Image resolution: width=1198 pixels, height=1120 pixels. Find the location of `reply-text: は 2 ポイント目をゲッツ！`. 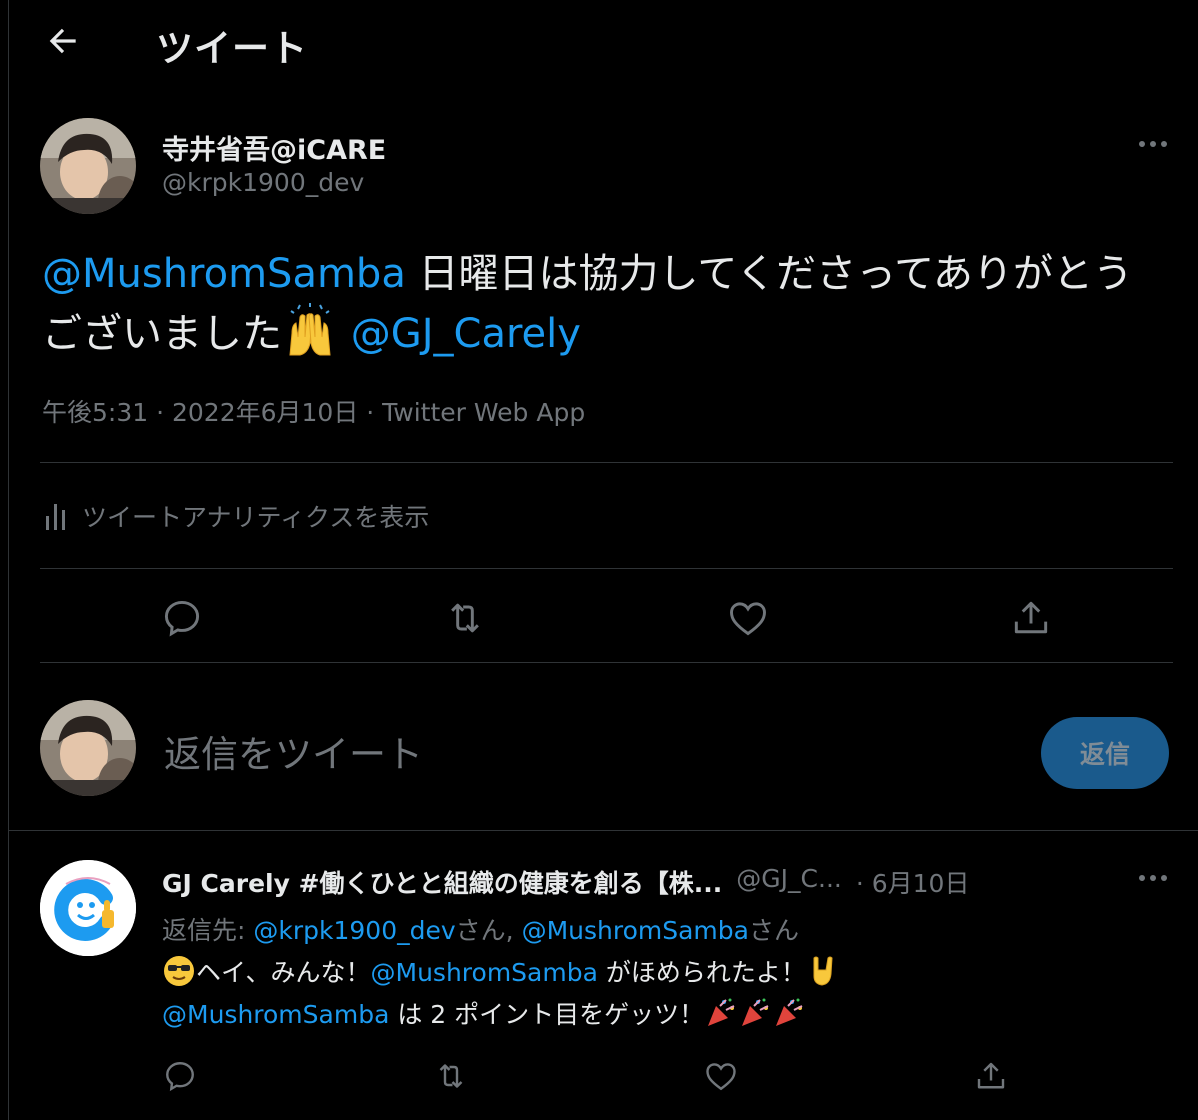

reply-text: は 2 ポイント目をゲッツ！ is located at coordinates (547, 1014).